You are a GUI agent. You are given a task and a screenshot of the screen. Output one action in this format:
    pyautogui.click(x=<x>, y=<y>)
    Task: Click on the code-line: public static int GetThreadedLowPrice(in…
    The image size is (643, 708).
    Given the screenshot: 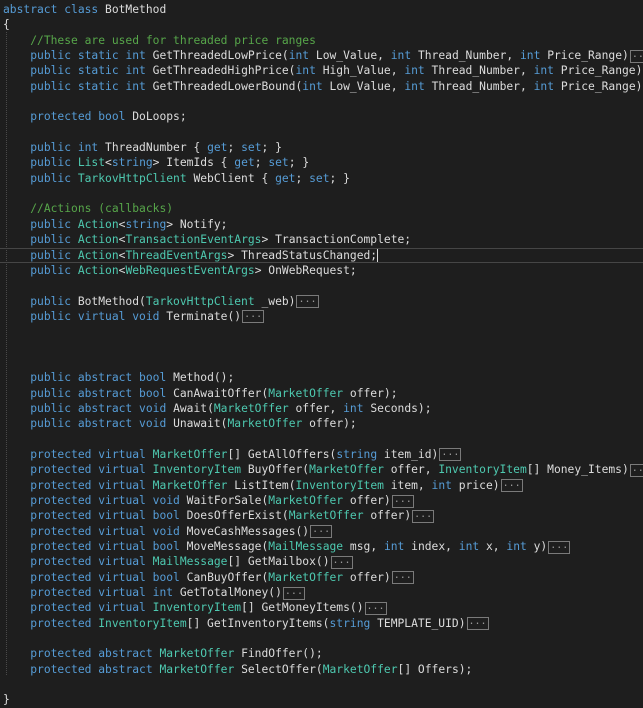 What is the action you would take?
    pyautogui.click(x=321, y=55)
    